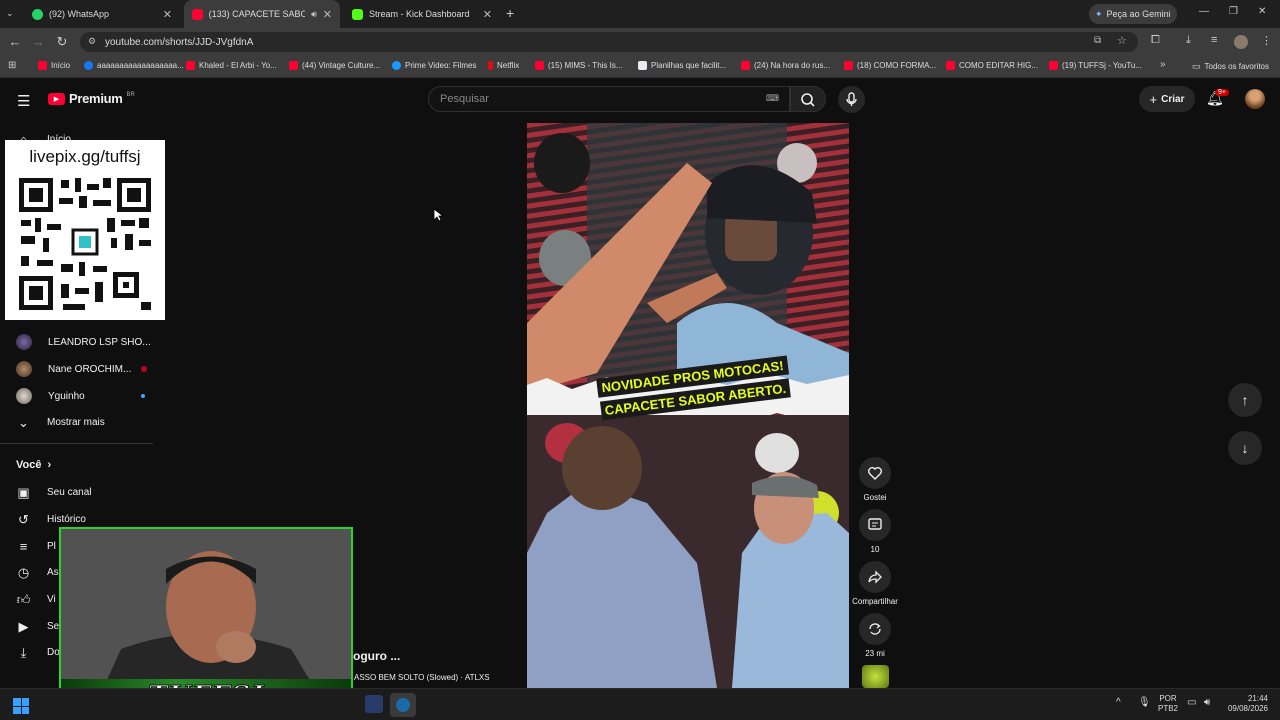 This screenshot has height=720, width=1280. I want to click on live-indicator-icon, so click(144, 369).